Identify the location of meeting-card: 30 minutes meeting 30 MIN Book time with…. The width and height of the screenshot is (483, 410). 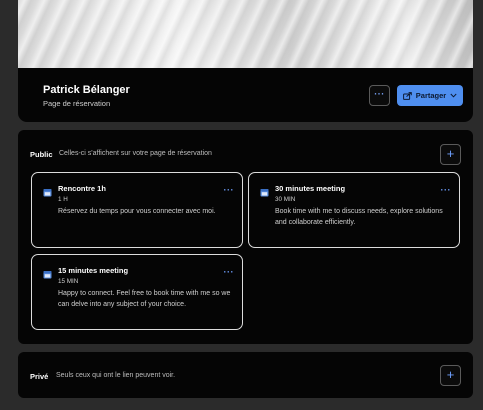
(354, 210).